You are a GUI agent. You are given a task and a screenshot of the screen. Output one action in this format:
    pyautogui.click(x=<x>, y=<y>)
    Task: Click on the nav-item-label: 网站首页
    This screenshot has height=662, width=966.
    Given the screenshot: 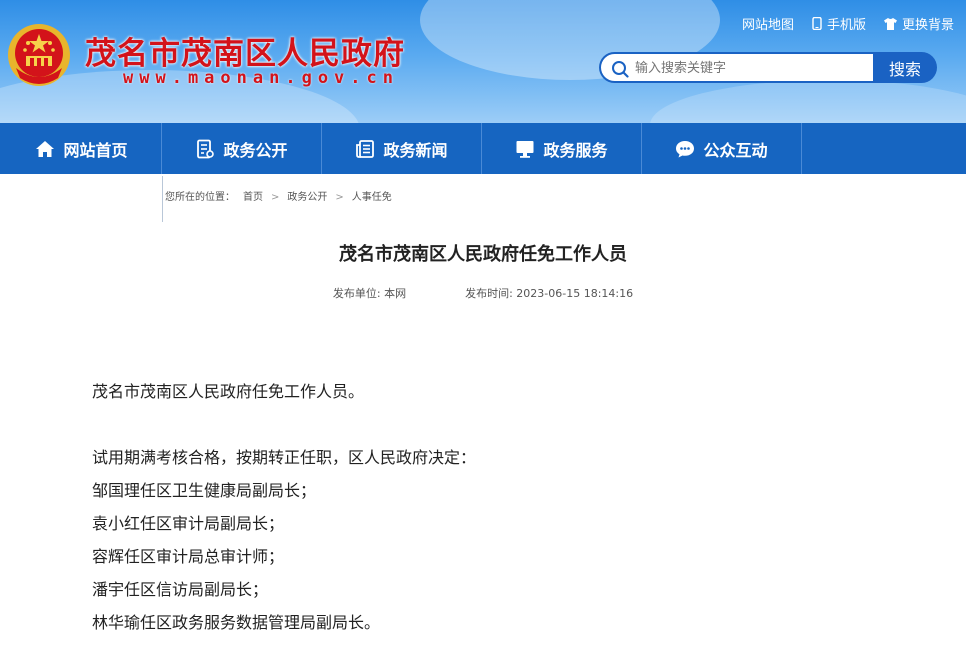 What is the action you would take?
    pyautogui.click(x=95, y=150)
    